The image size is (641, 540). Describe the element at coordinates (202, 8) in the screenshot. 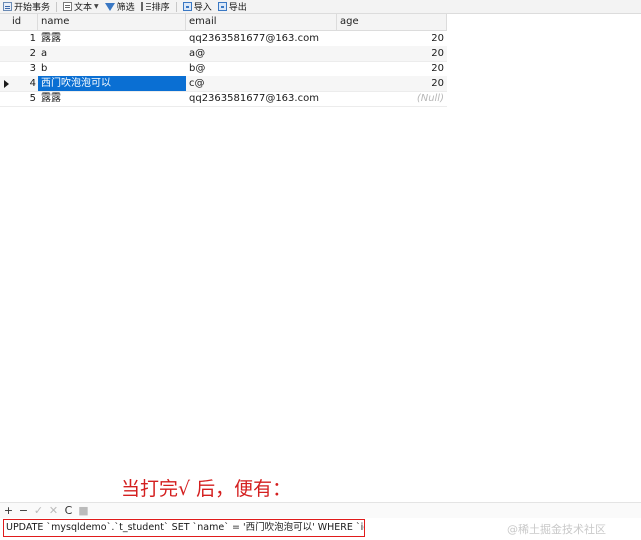

I see `import-label: 导入` at that location.